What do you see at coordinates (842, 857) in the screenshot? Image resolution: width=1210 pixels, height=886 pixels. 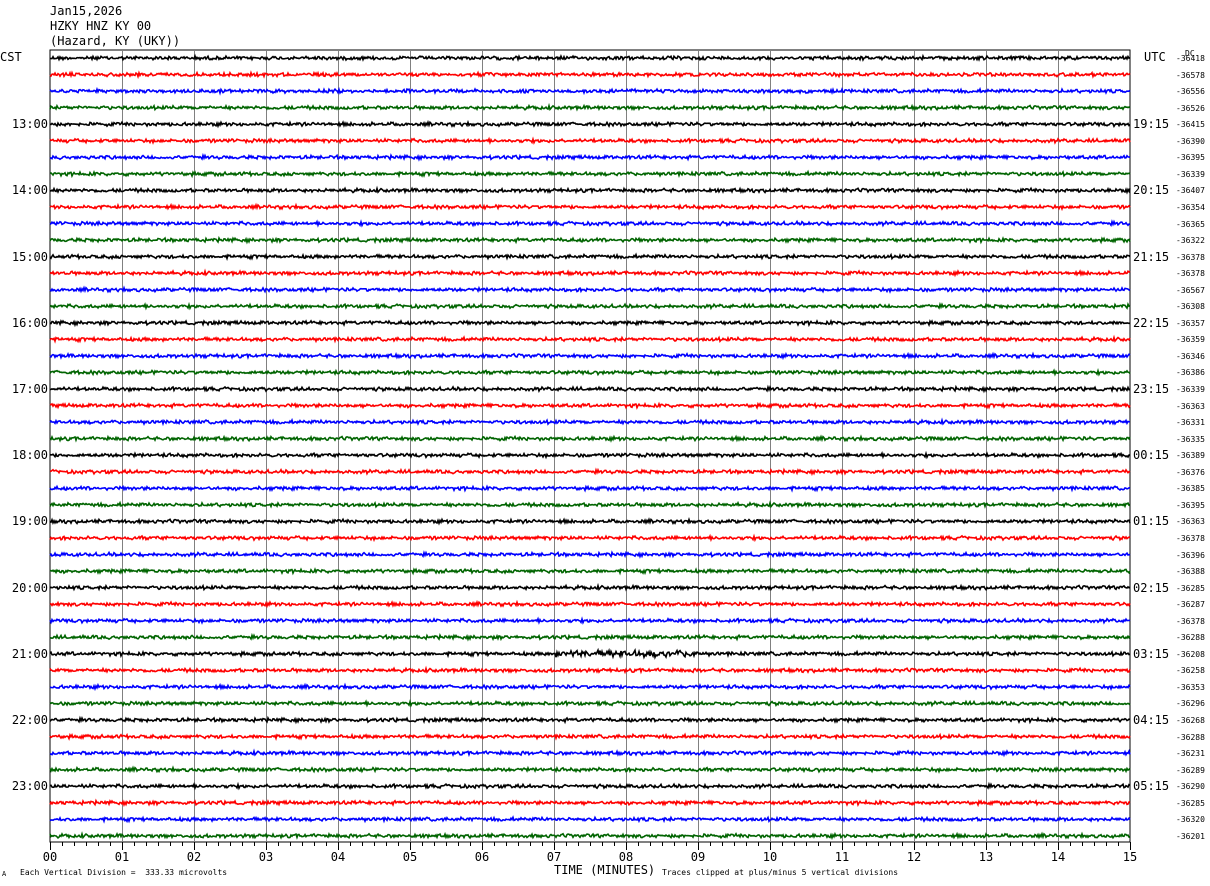 I see `x-tick-label: 11` at bounding box center [842, 857].